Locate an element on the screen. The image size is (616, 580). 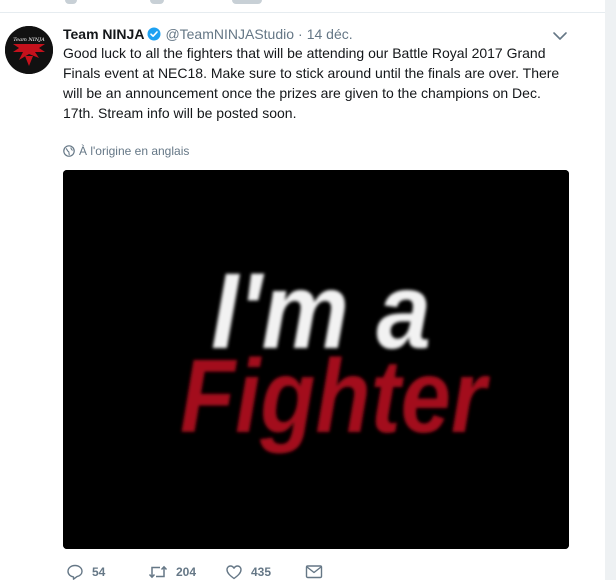
translation-note: À l'origine en anglais is located at coordinates (126, 151).